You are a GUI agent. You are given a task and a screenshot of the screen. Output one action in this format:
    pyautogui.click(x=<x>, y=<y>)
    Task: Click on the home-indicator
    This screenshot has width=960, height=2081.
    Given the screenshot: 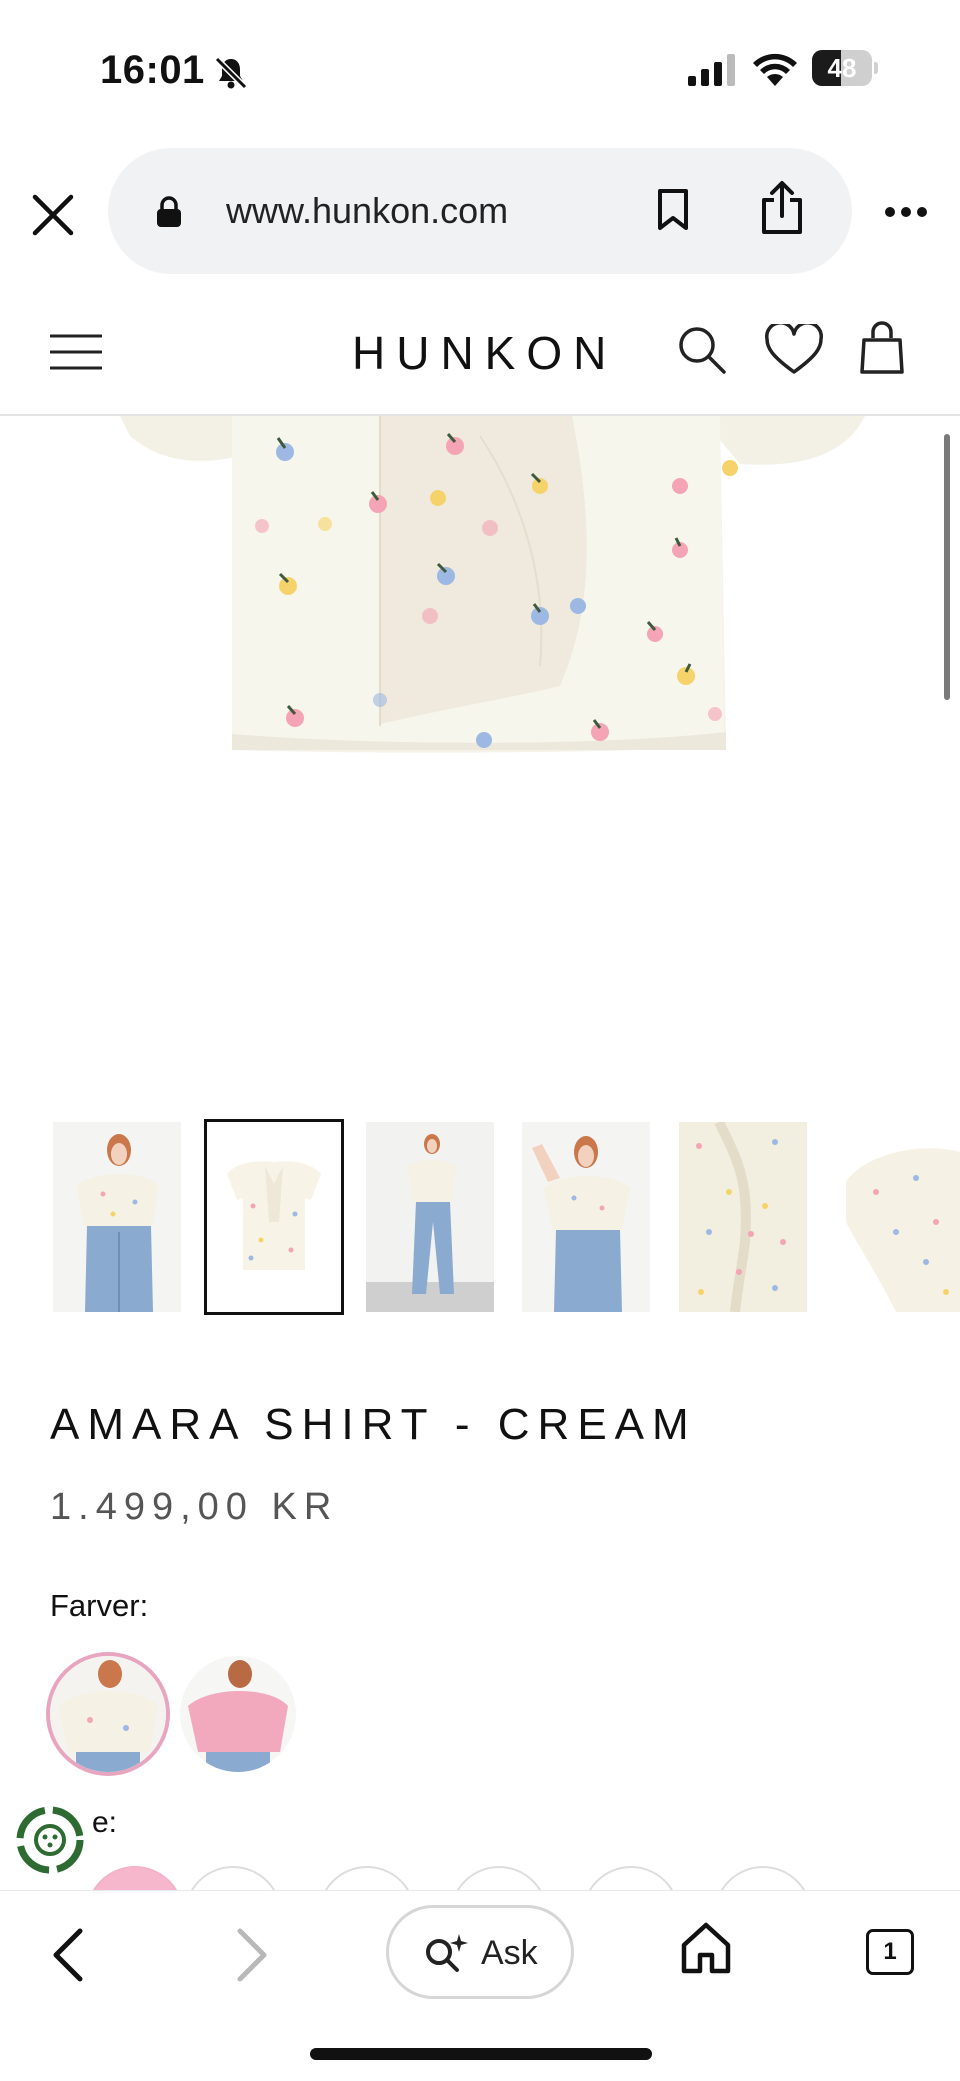 What is the action you would take?
    pyautogui.click(x=481, y=2054)
    